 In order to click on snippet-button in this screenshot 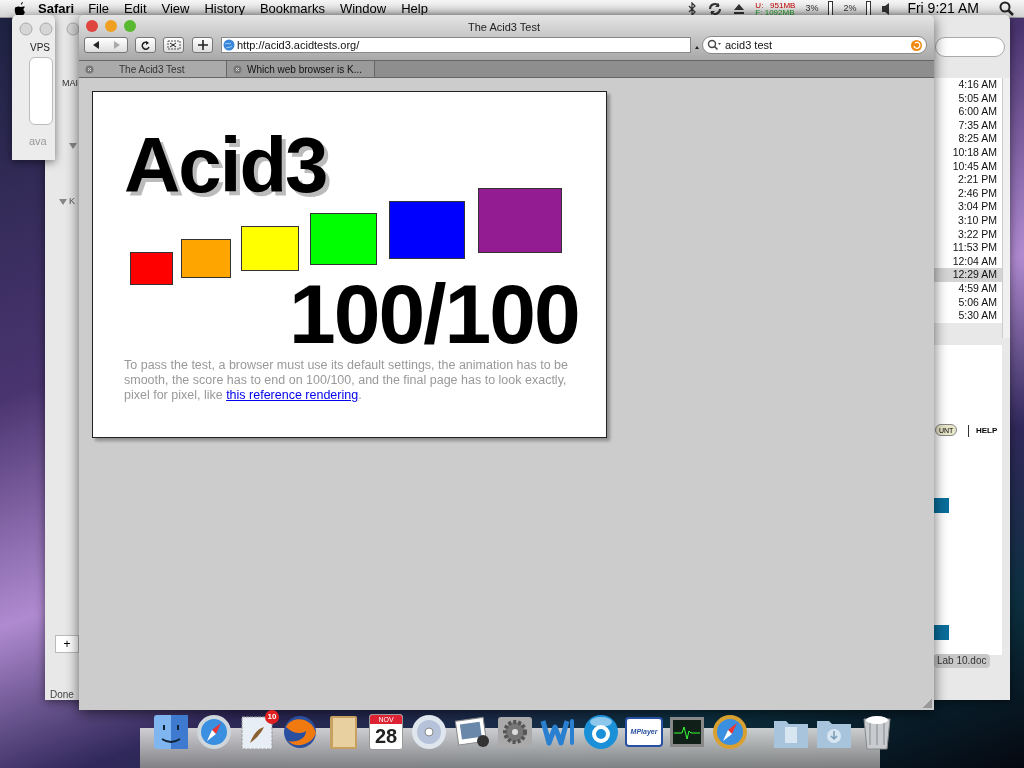, I will do `click(173, 45)`.